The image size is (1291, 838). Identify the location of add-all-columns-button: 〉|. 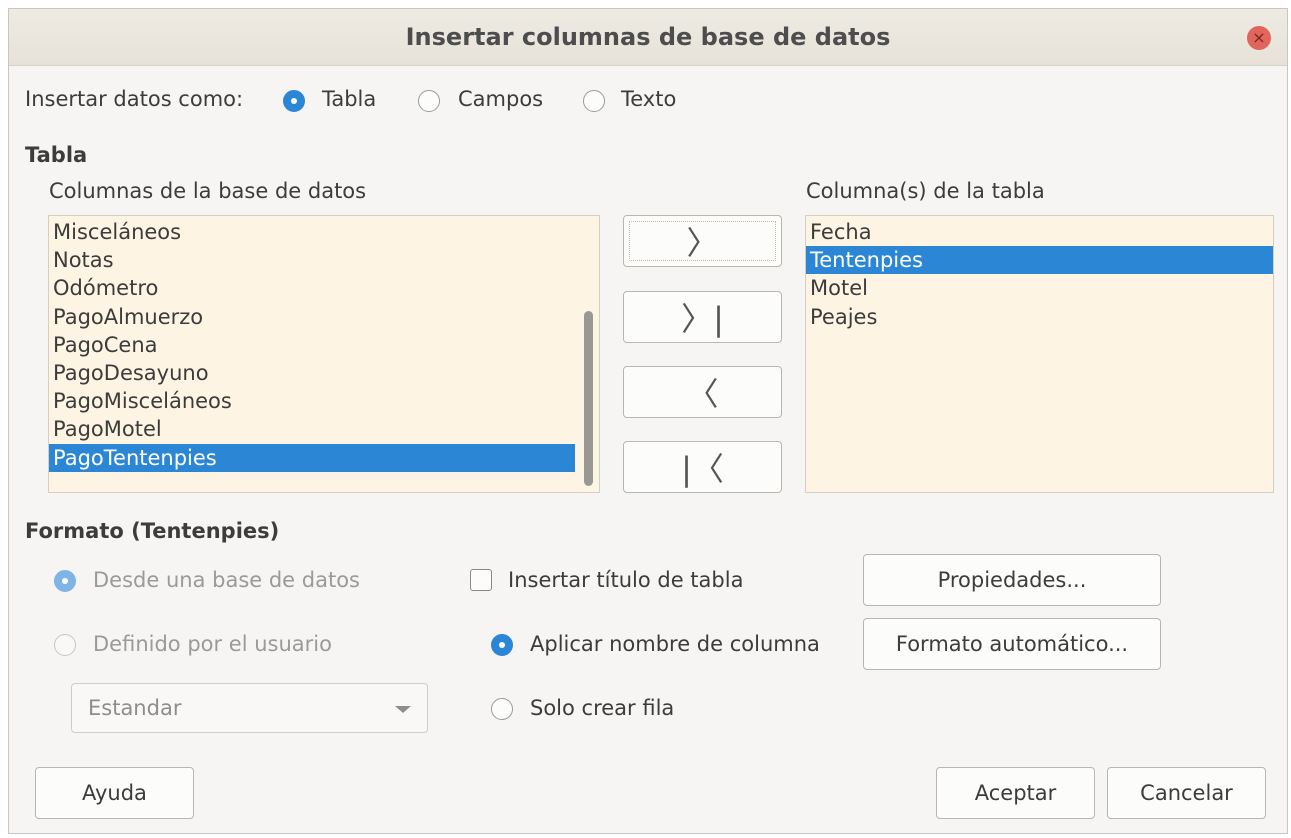
(702, 317).